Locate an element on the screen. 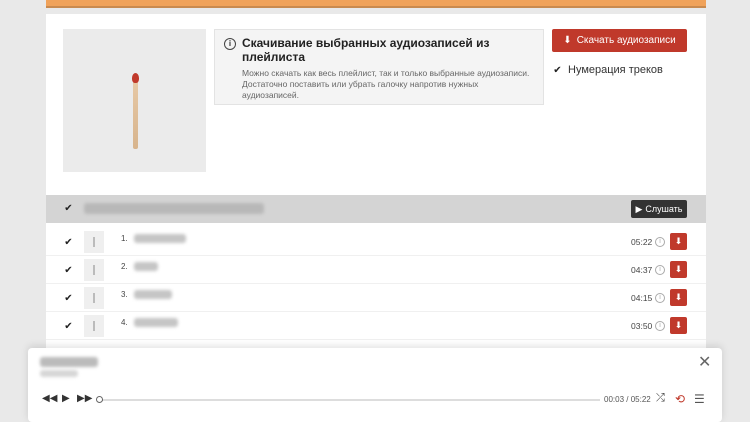  playlist-title-blurred is located at coordinates (174, 208).